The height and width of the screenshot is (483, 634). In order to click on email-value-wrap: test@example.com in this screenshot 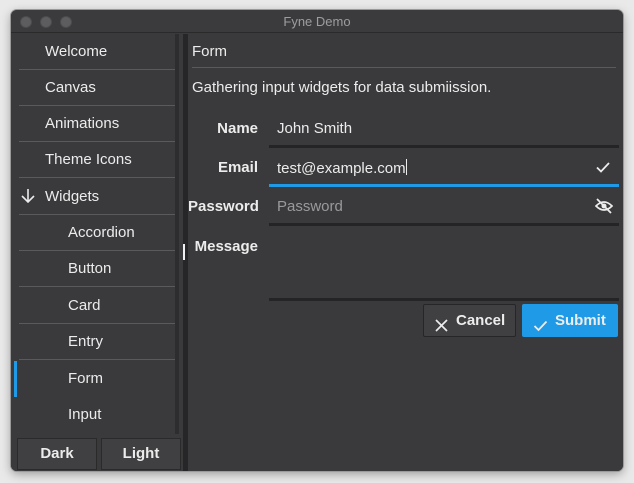, I will do `click(342, 168)`.